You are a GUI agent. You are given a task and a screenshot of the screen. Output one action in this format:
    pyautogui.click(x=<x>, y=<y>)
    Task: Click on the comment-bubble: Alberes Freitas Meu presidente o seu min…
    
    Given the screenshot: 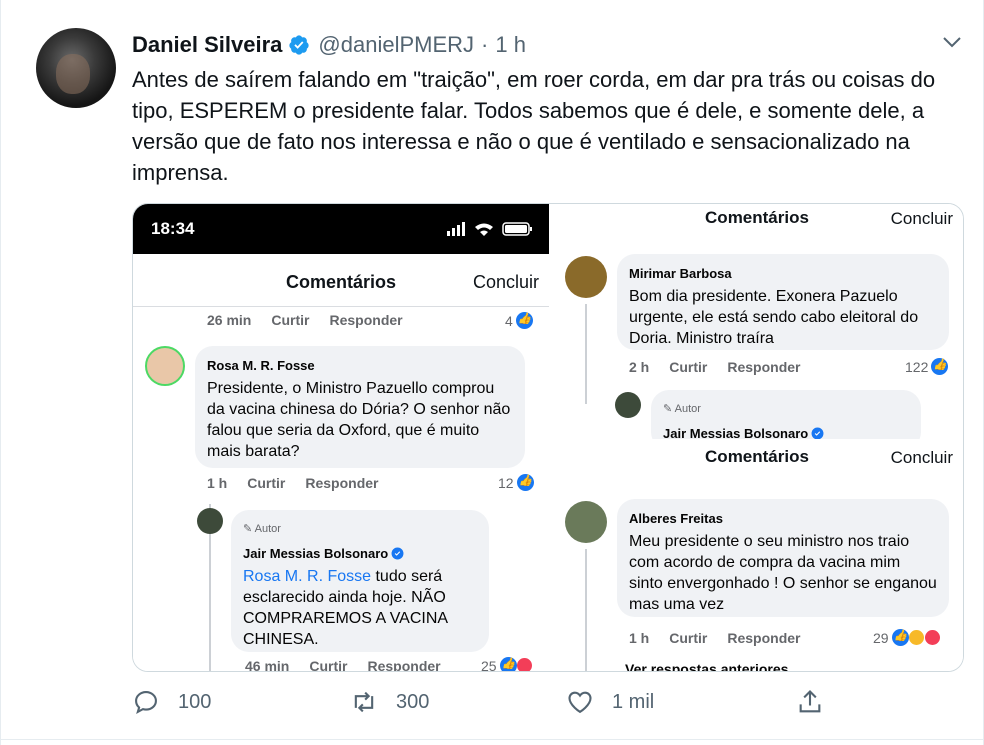 What is the action you would take?
    pyautogui.click(x=783, y=558)
    